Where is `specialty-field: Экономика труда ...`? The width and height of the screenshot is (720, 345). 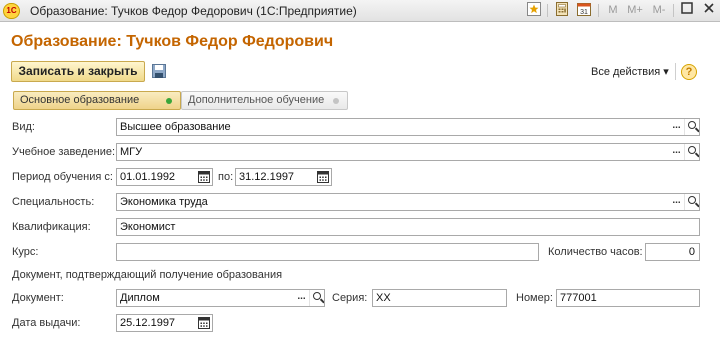 specialty-field: Экономика труда ... is located at coordinates (408, 202).